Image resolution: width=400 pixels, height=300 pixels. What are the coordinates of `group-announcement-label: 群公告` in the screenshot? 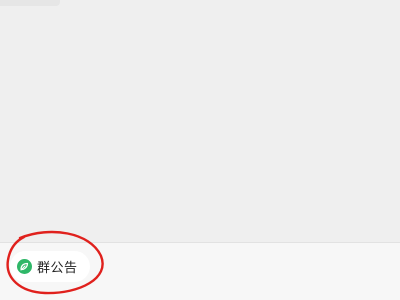 It's located at (57, 268).